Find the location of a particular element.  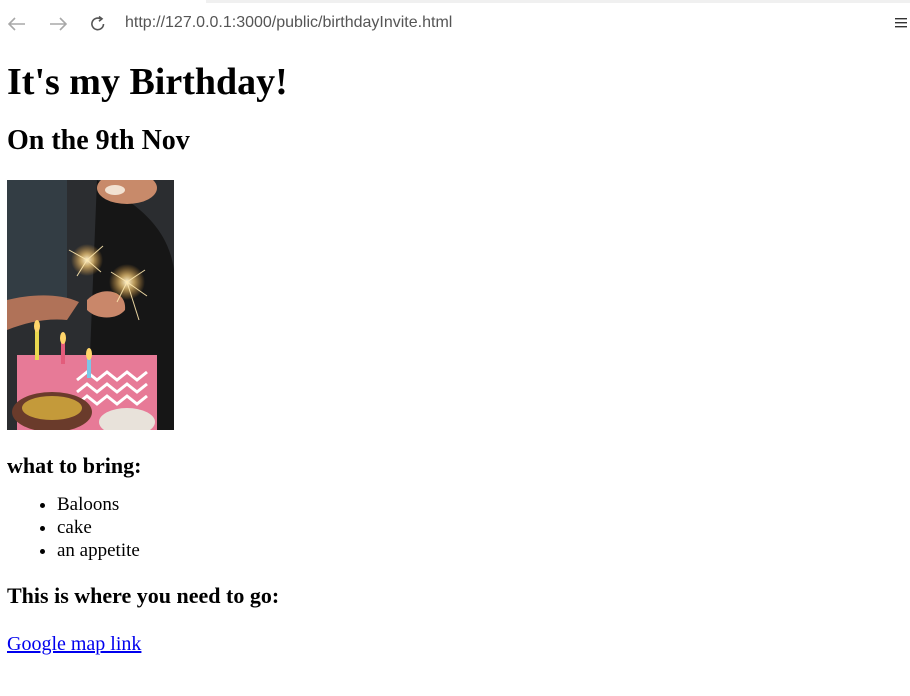

bring-heading: what to bring: is located at coordinates (74, 465).